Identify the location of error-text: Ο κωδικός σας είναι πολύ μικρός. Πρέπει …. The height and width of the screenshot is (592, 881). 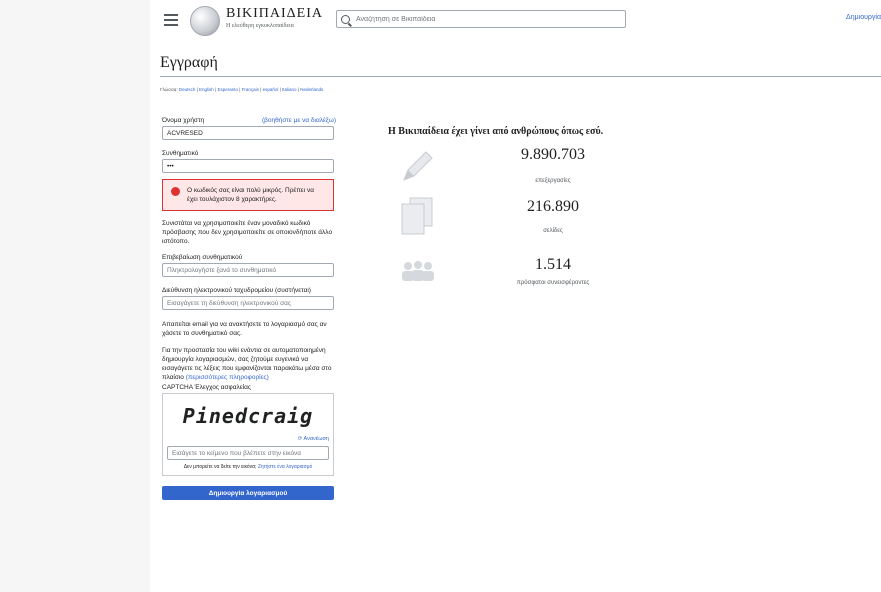
(250, 195).